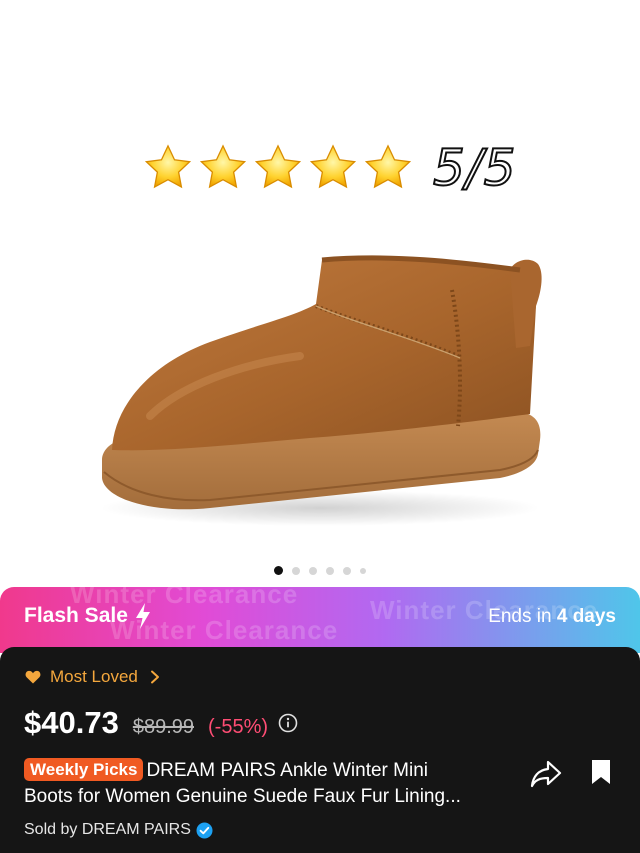 The image size is (640, 853). What do you see at coordinates (601, 772) in the screenshot?
I see `bookmark-icon` at bounding box center [601, 772].